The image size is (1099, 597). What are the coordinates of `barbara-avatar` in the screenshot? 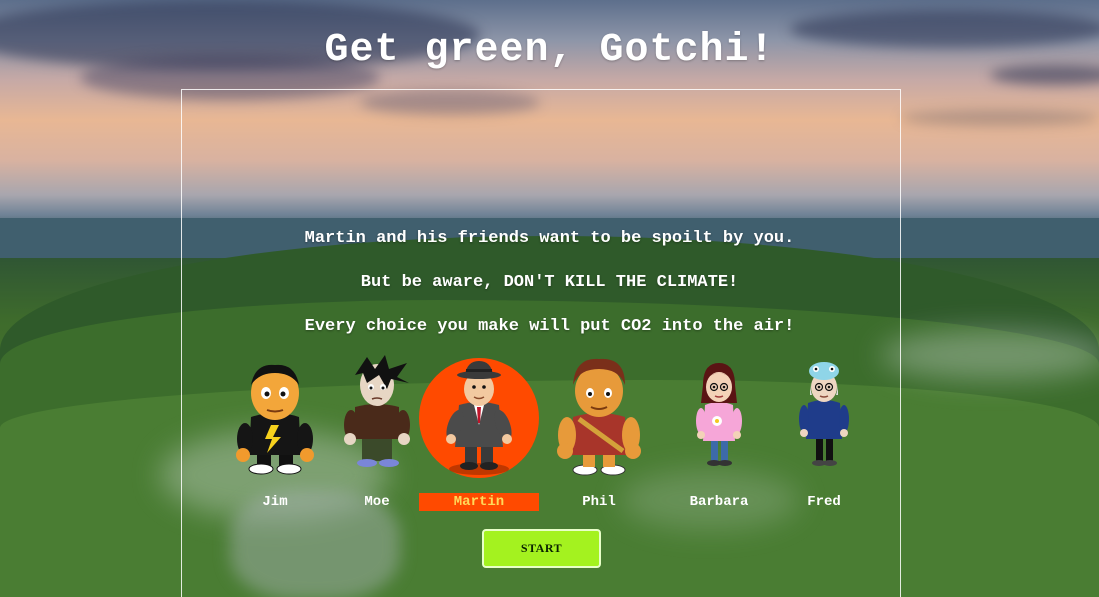 It's located at (719, 417).